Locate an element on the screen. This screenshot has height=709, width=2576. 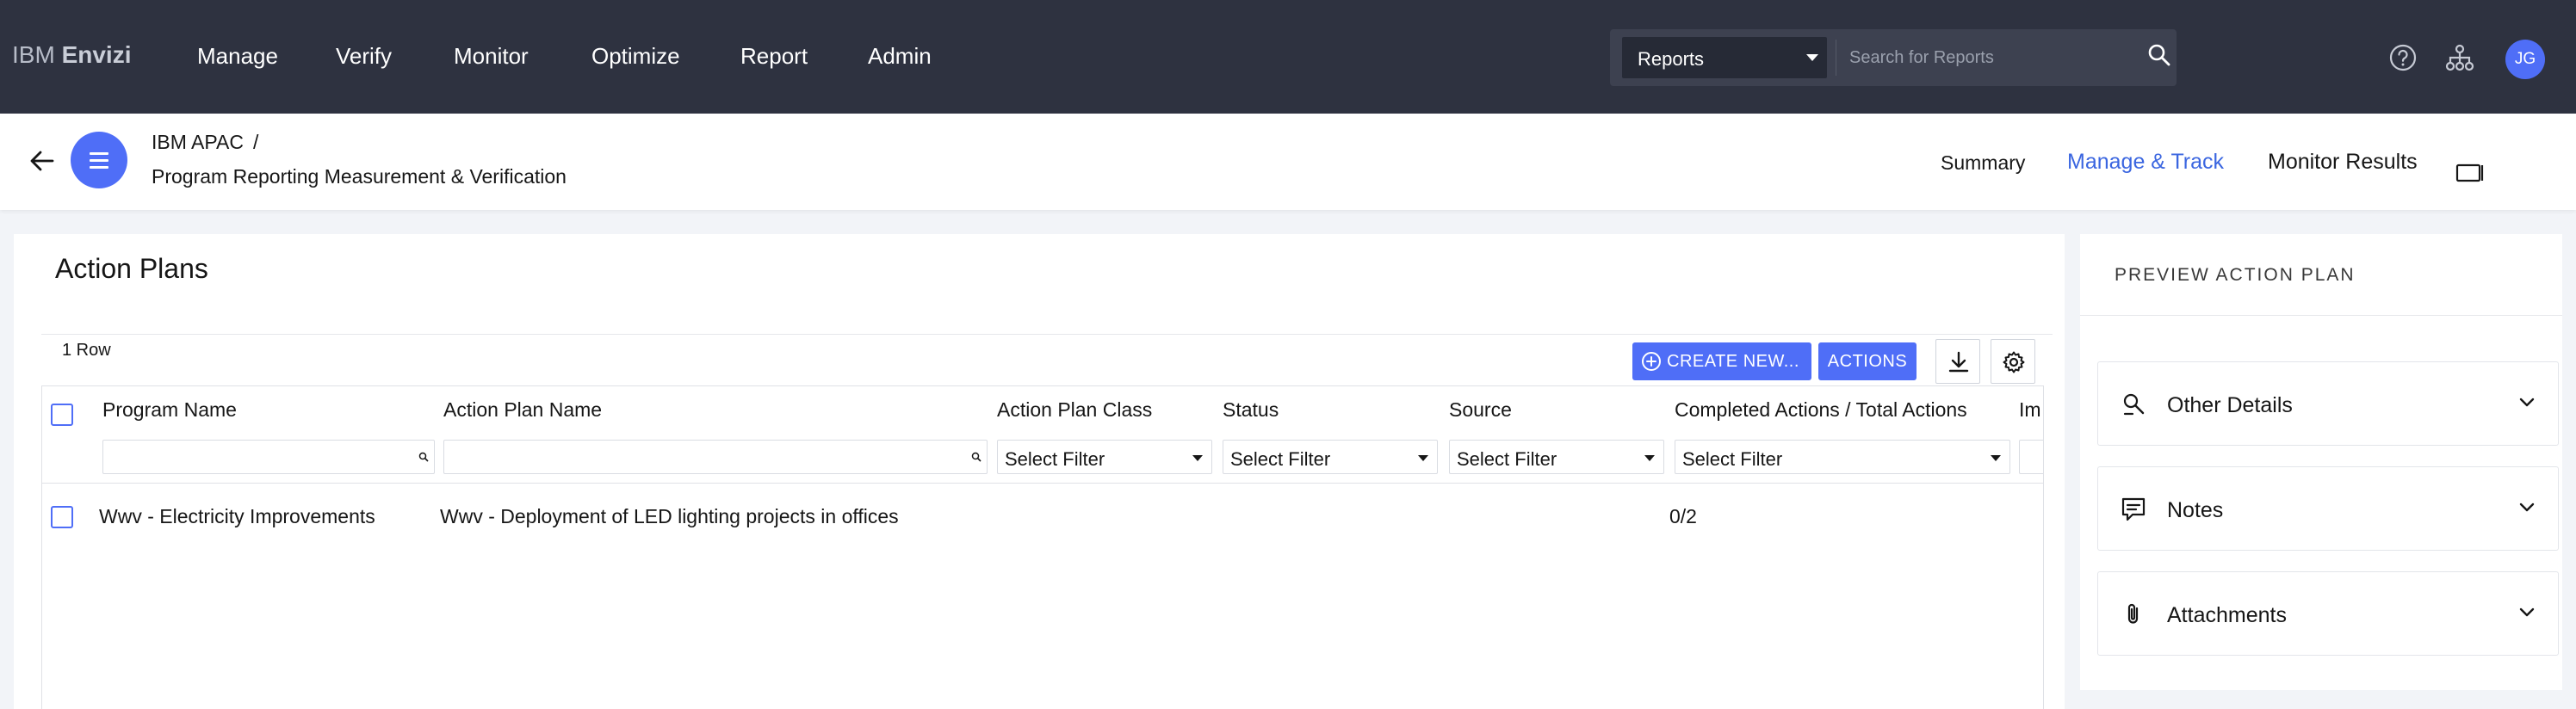
help-icon is located at coordinates (2403, 60).